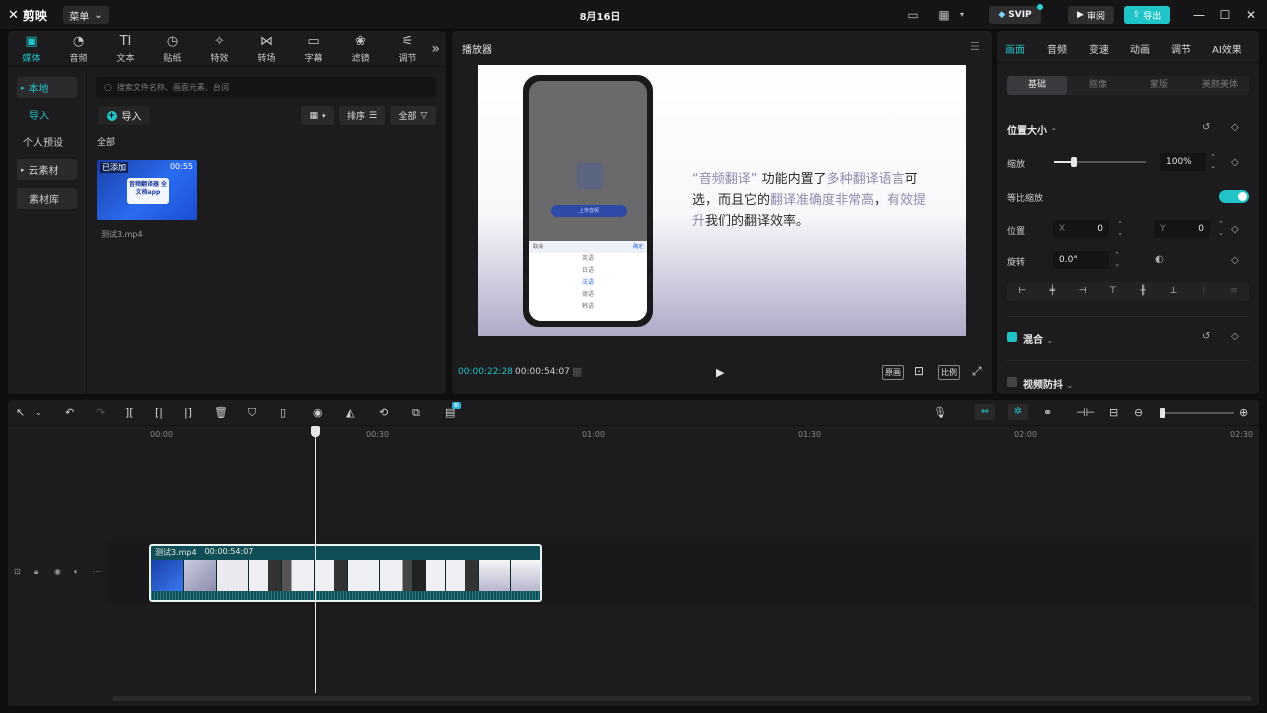 The height and width of the screenshot is (713, 1267). Describe the element at coordinates (413, 115) in the screenshot. I see `filter-button: 全部 ▽` at that location.